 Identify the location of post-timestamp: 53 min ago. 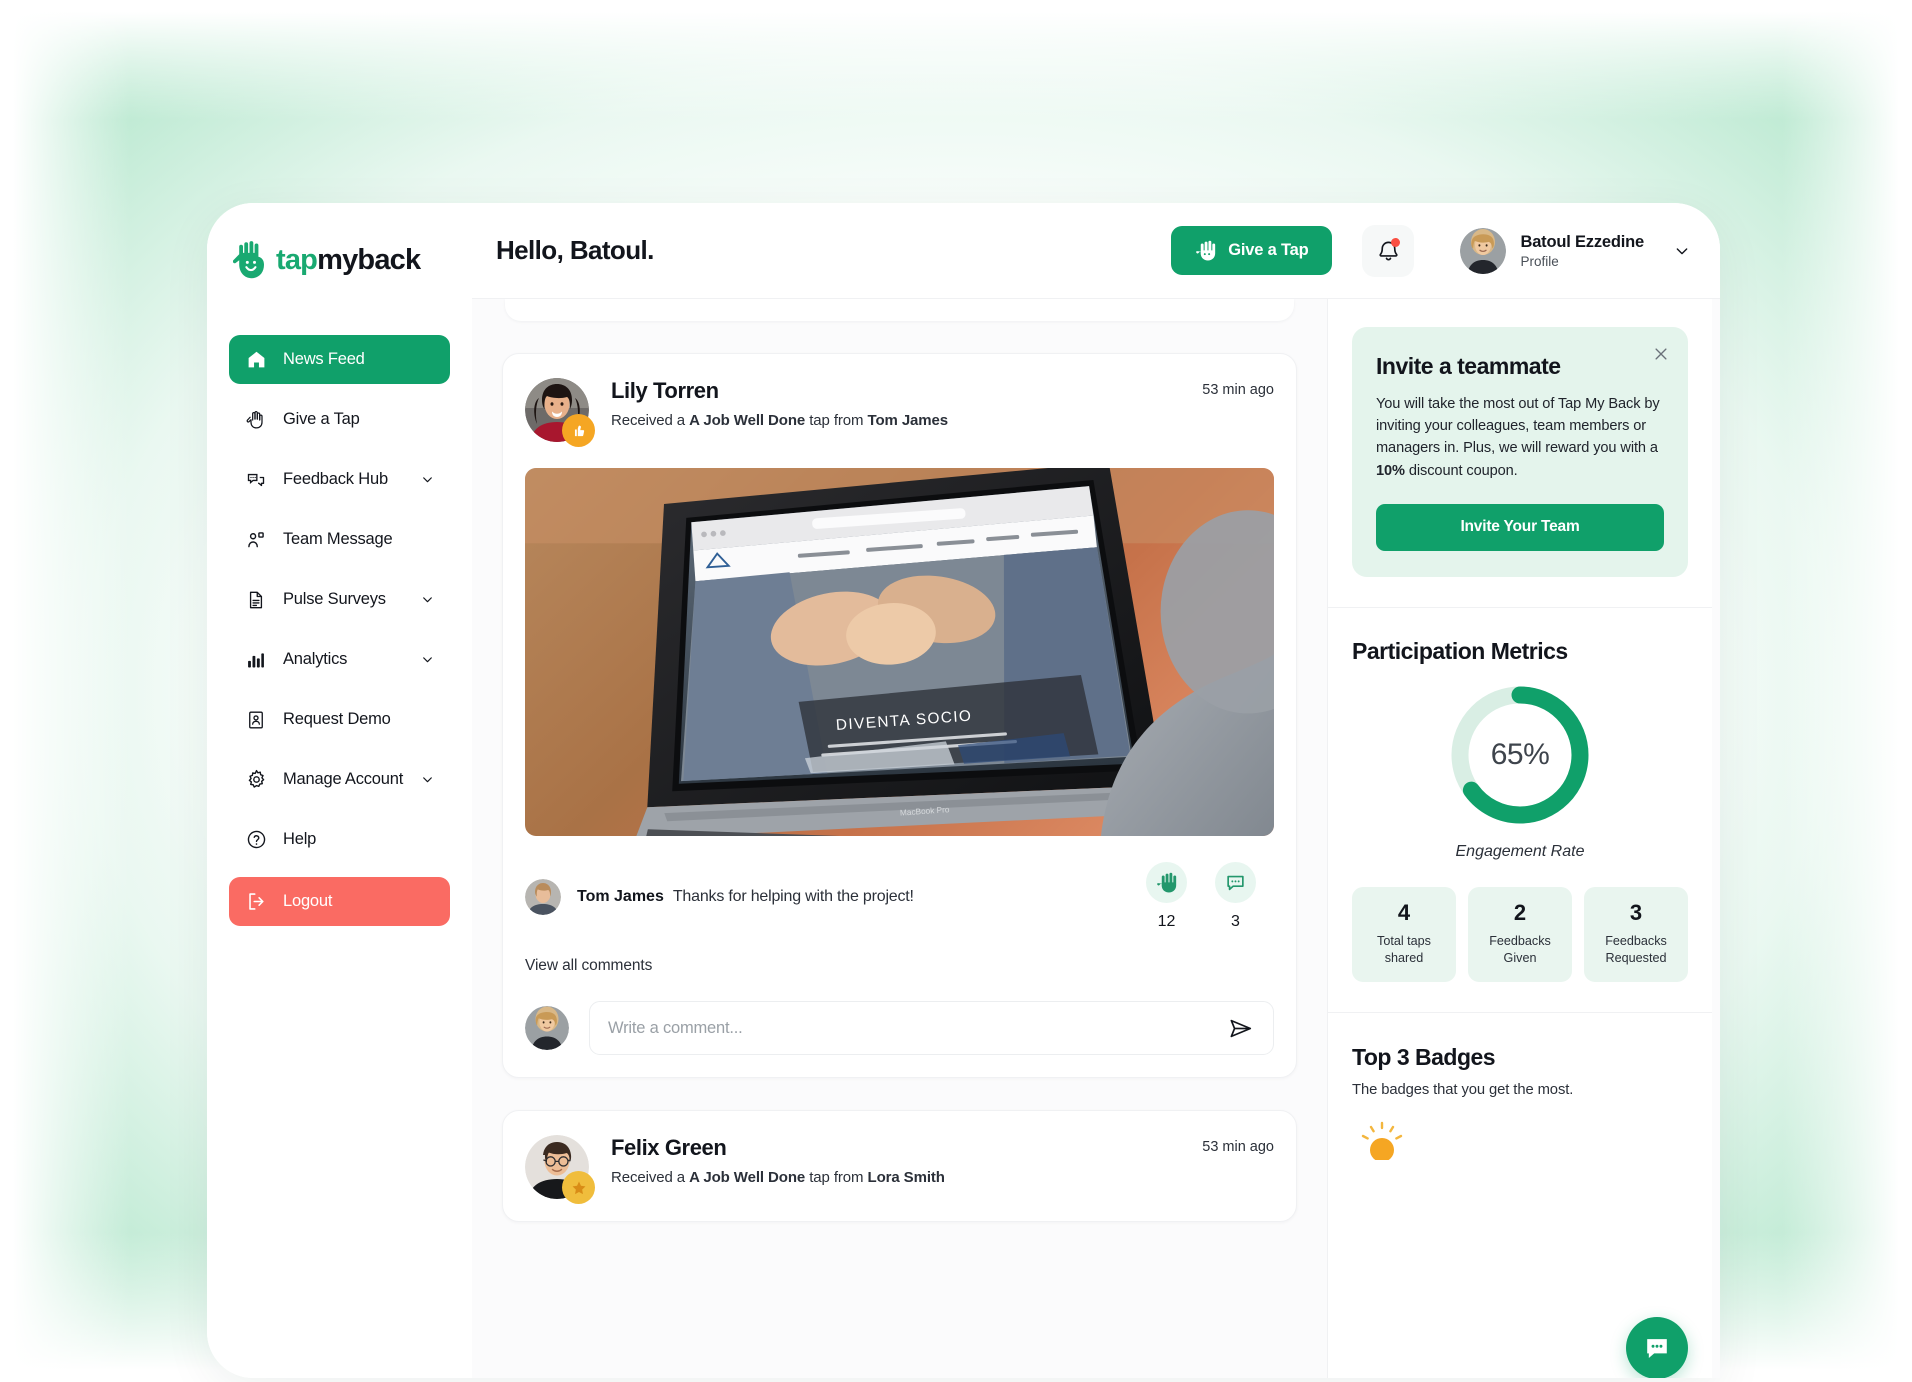
(1238, 1147).